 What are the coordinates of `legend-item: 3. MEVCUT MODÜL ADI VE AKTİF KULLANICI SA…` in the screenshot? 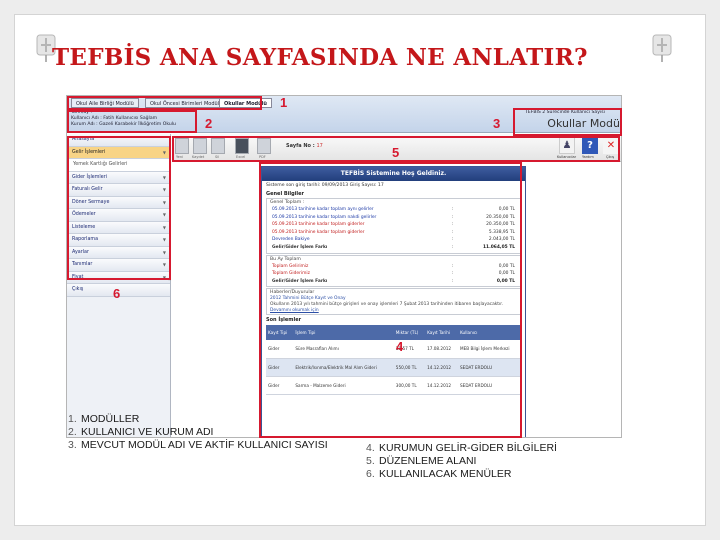 It's located at (213, 445).